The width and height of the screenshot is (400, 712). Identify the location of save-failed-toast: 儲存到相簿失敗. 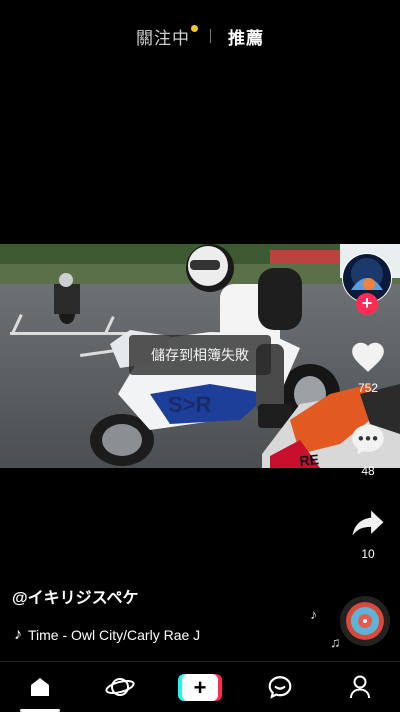
(200, 355).